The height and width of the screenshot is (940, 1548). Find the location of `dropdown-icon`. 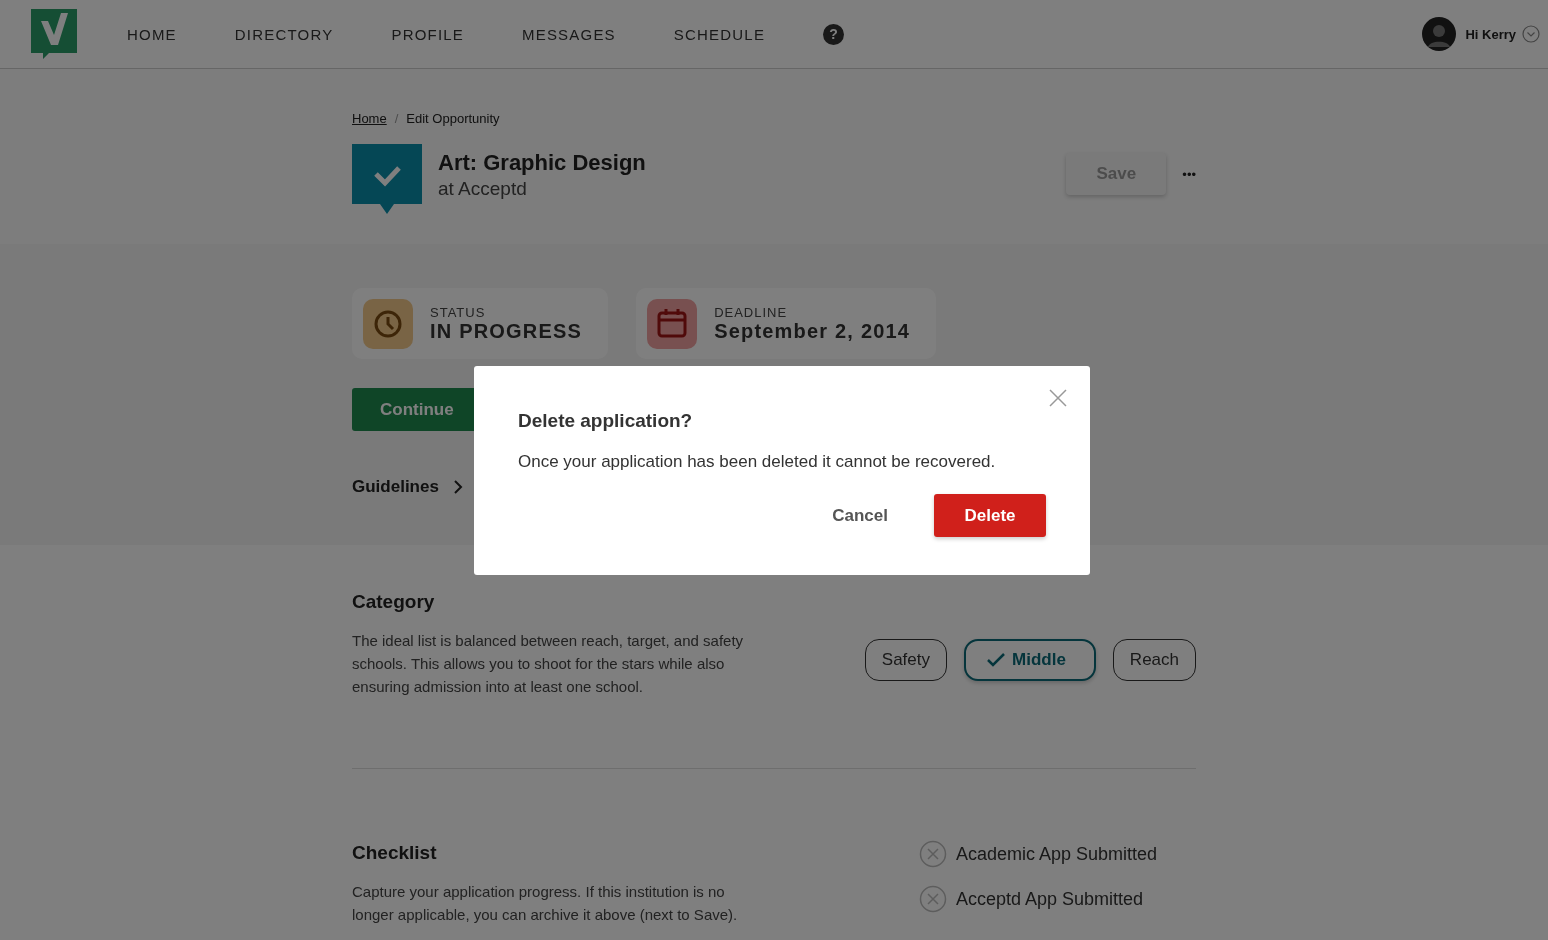

dropdown-icon is located at coordinates (1531, 34).